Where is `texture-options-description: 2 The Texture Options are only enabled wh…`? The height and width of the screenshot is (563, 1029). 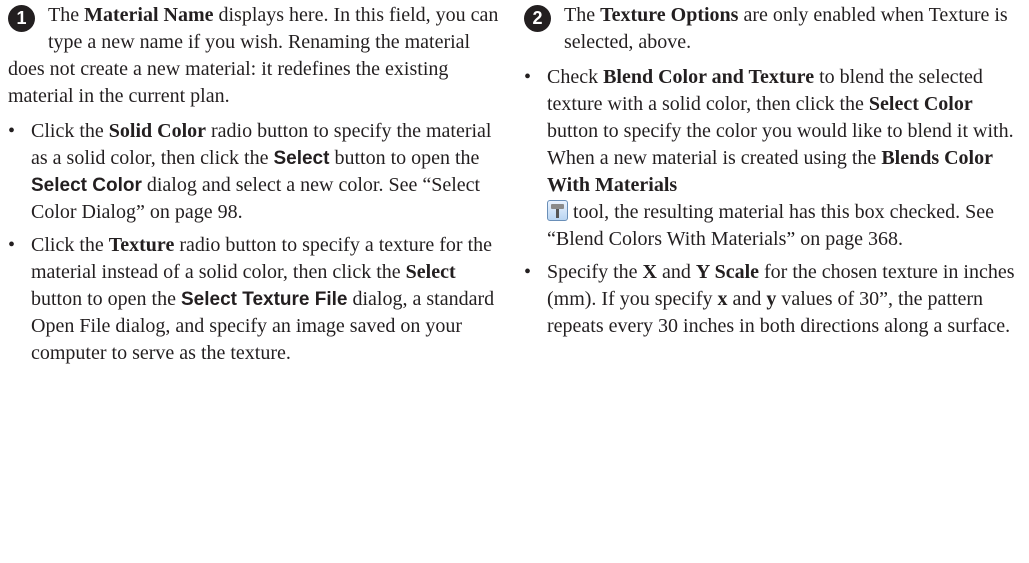
texture-options-description: 2 The Texture Options are only enabled wh… is located at coordinates (774, 29).